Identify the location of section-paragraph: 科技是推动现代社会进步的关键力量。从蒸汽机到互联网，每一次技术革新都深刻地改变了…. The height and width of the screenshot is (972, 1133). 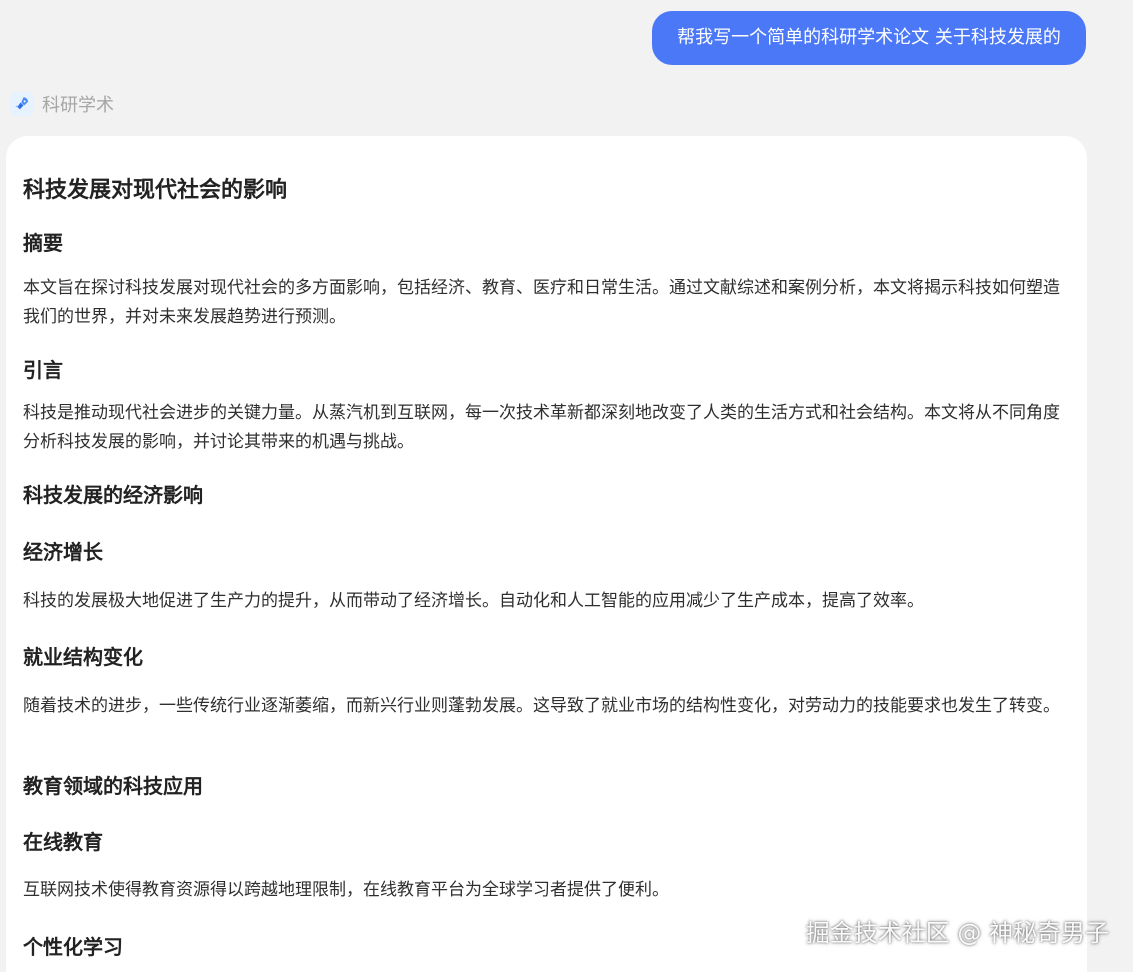
(541, 427).